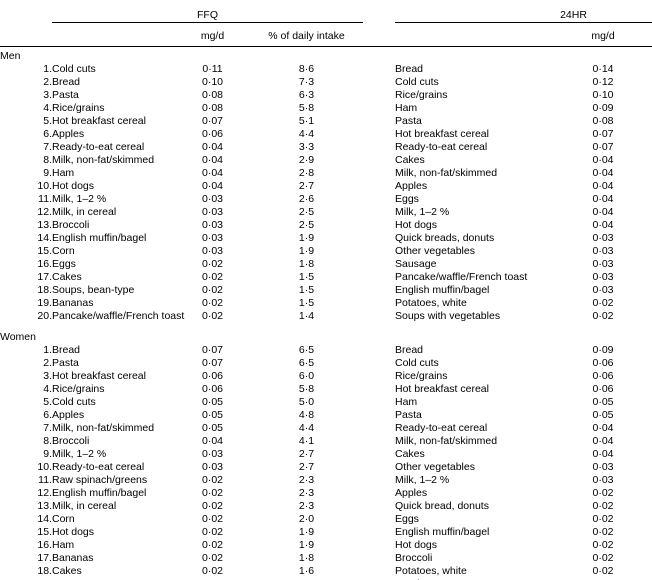  Describe the element at coordinates (326, 415) in the screenshot. I see `table-row: 6.Apples 0·05 4·8 Pasta 0·05 4·4` at that location.